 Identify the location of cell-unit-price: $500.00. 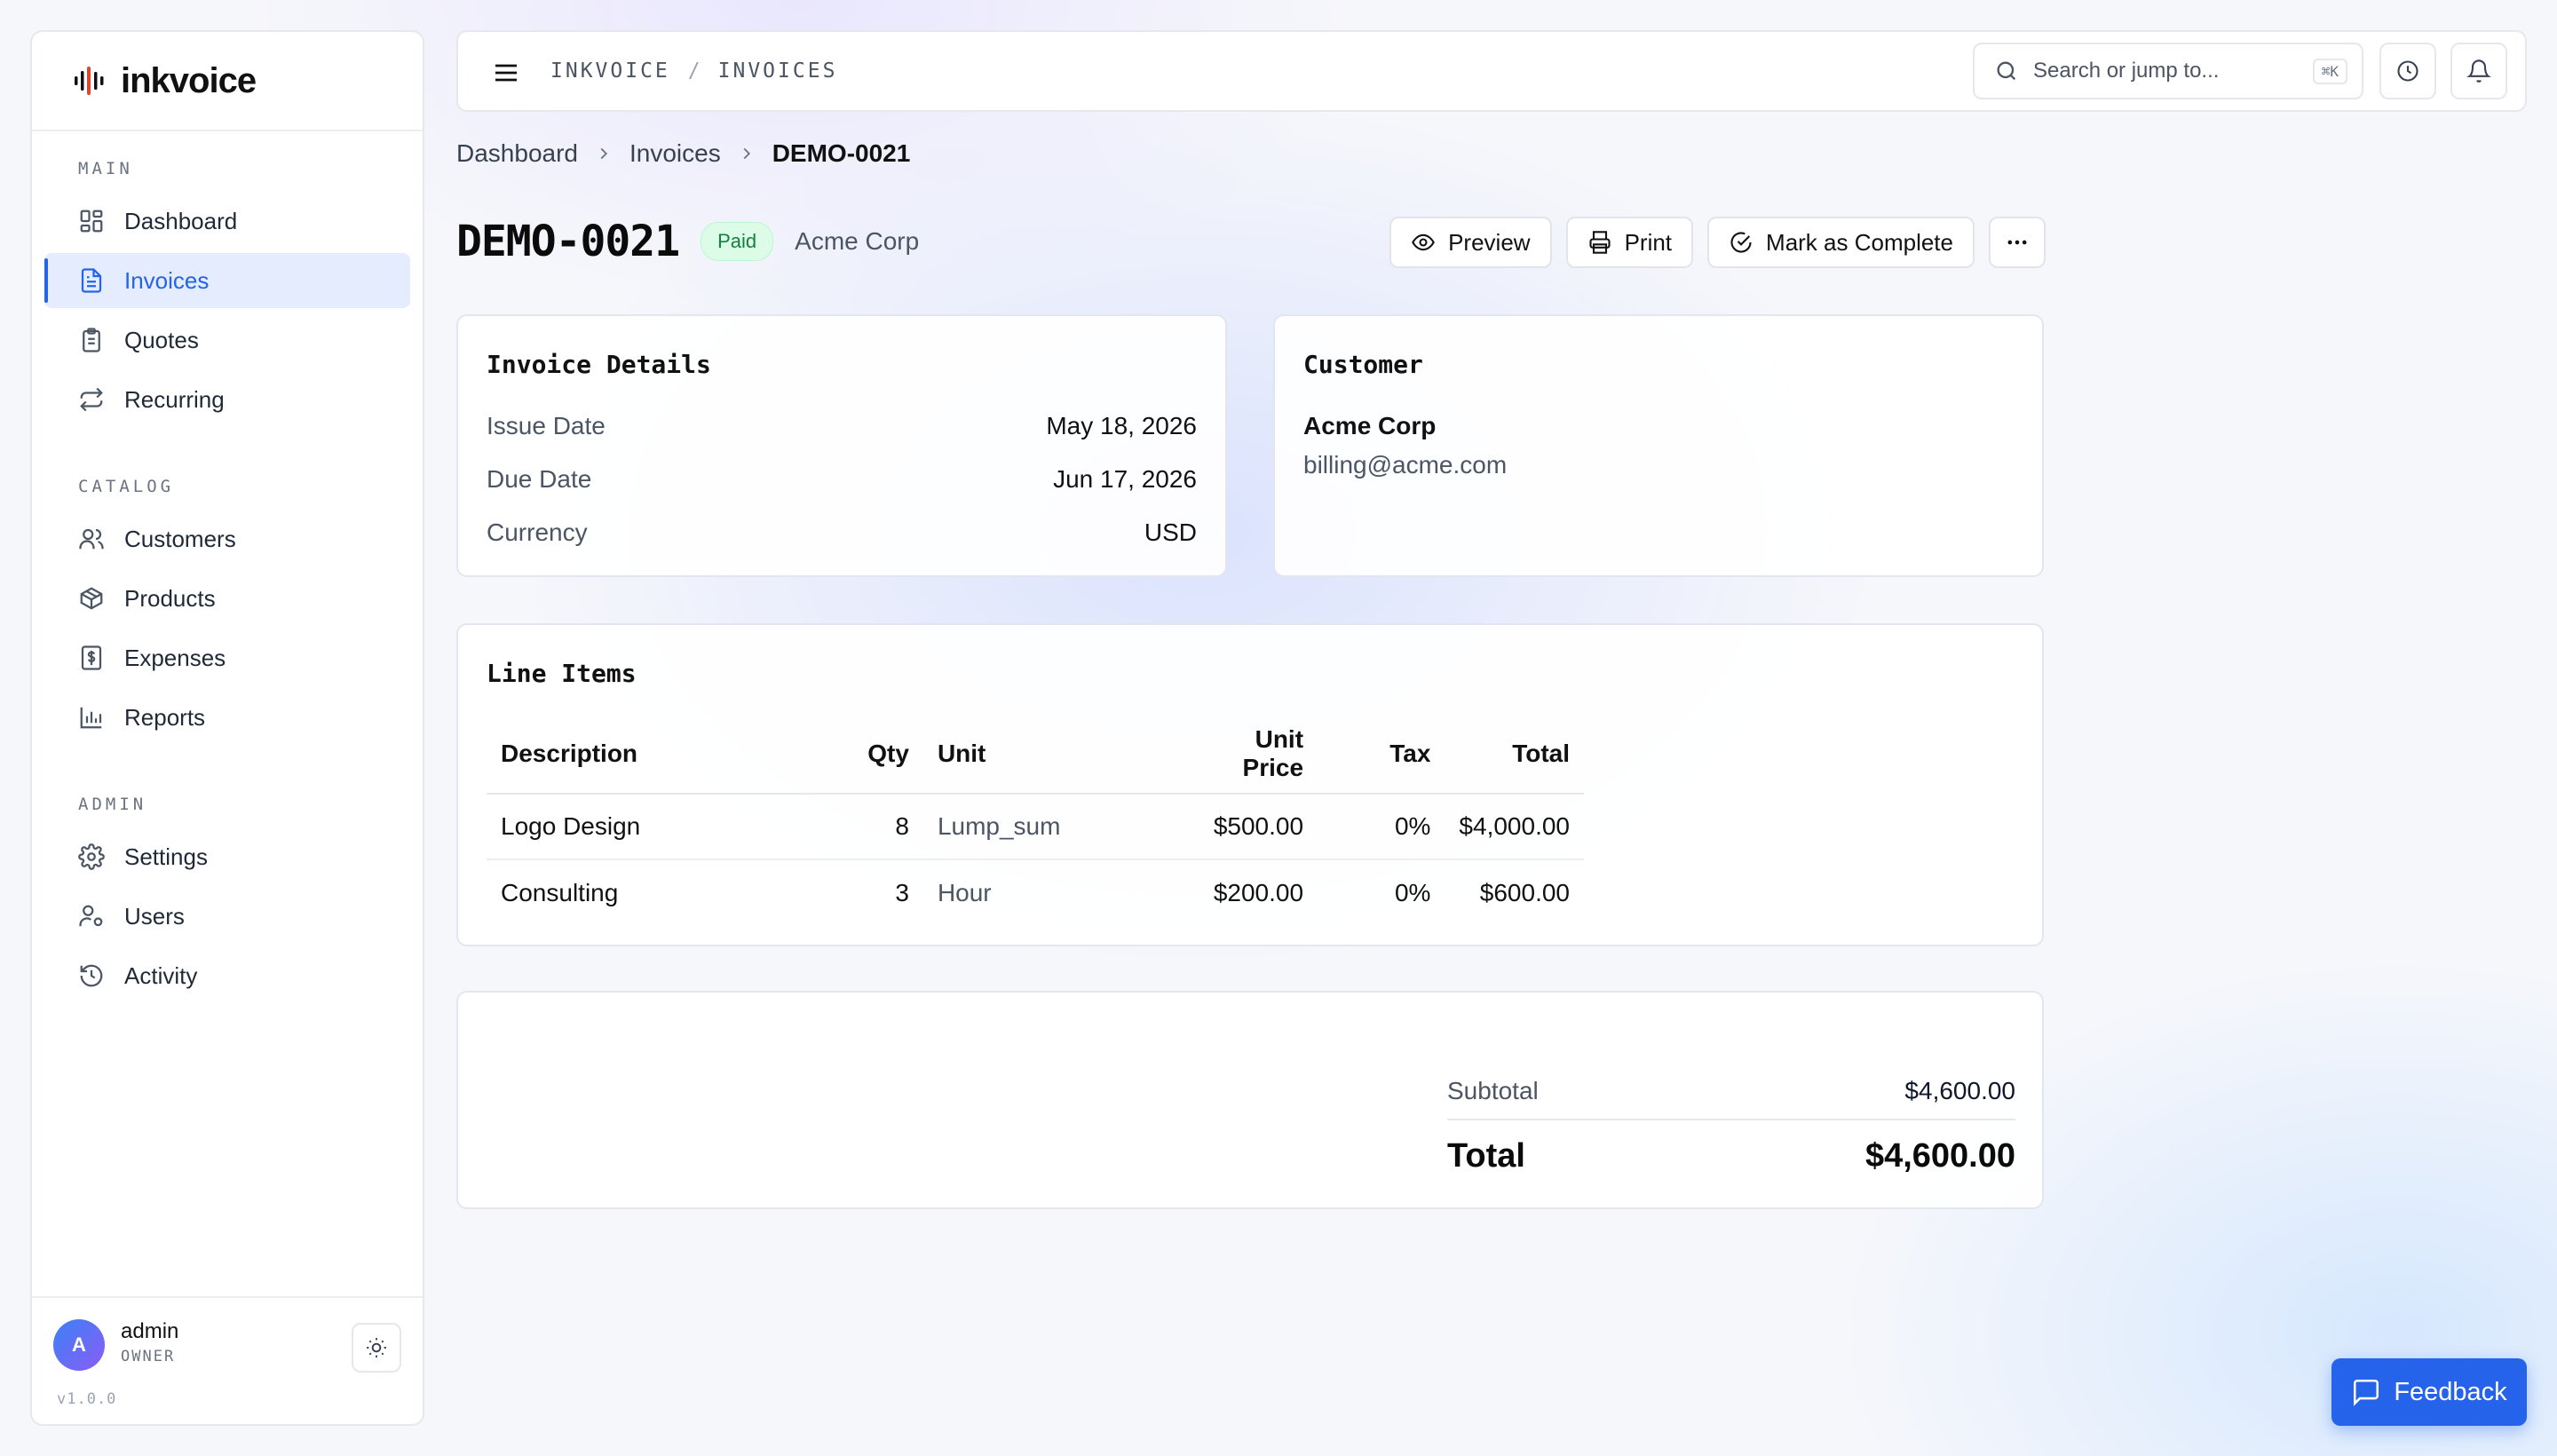
(1256, 827).